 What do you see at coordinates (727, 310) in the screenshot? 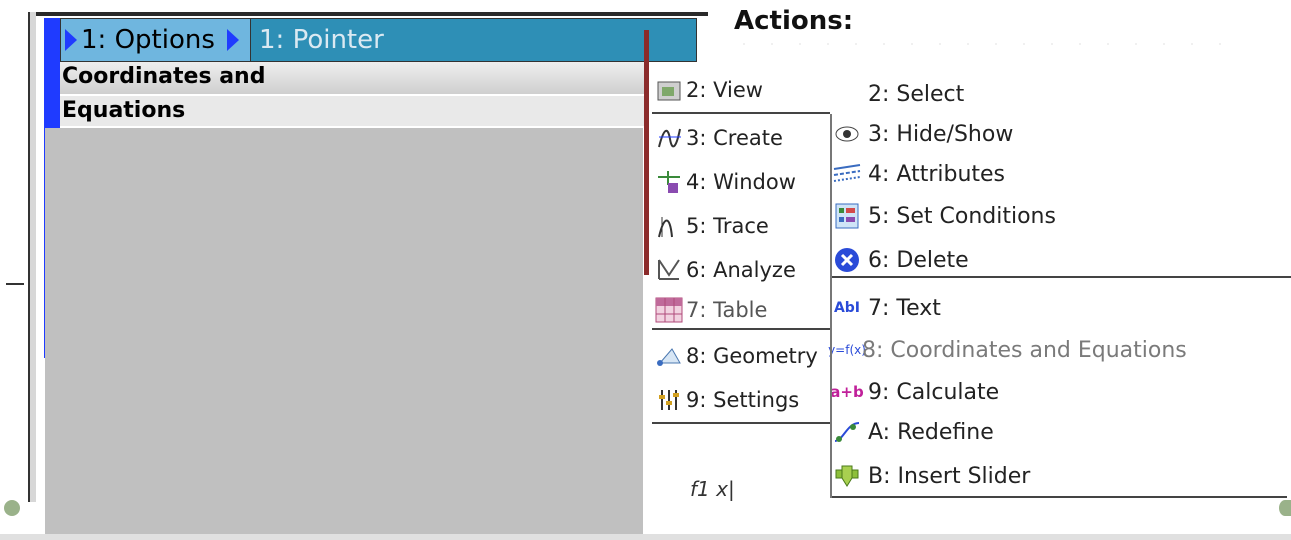
I see `menu-item-label: 7: Table` at bounding box center [727, 310].